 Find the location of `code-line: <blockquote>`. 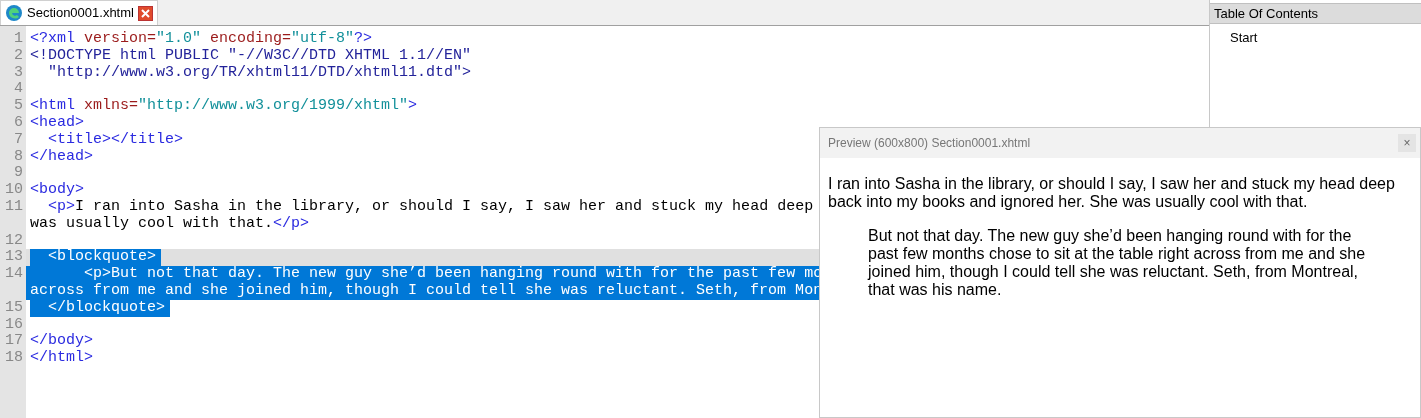

code-line: <blockquote> is located at coordinates (102, 257).